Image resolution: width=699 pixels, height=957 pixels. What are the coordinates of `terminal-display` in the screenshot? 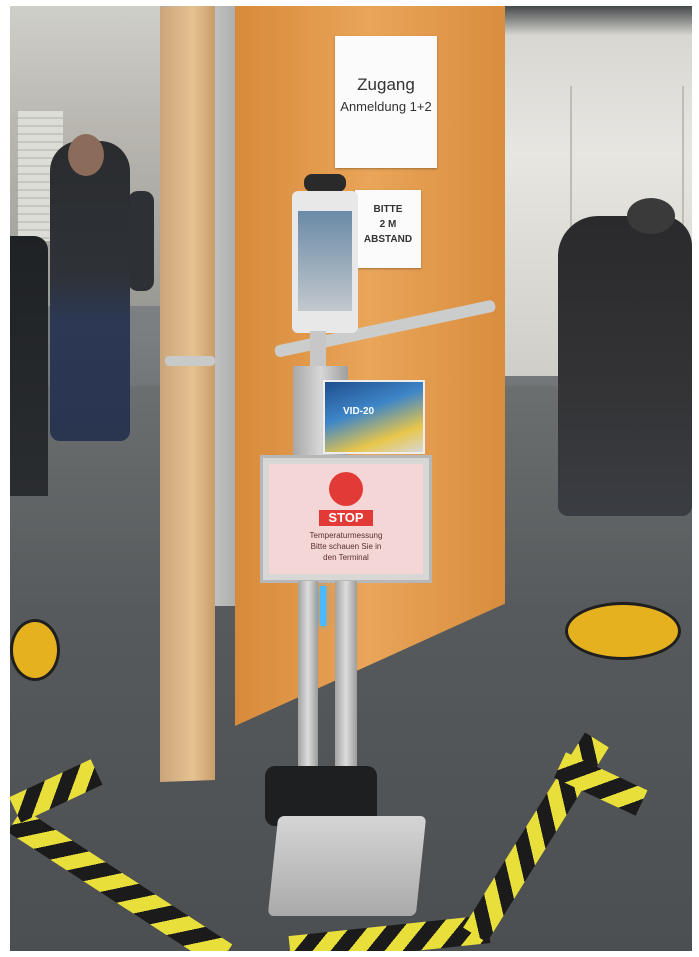 It's located at (325, 261).